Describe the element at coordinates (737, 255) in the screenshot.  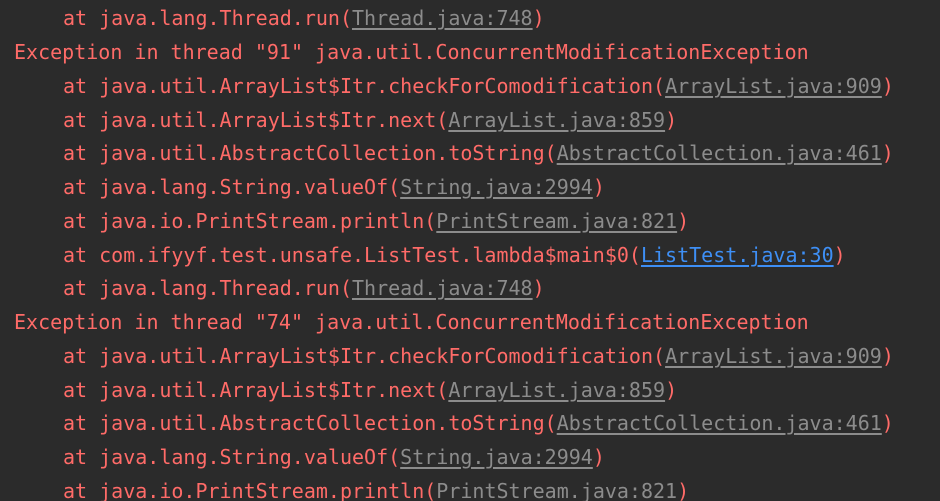
I see `source-link: ListTest.java:30` at that location.